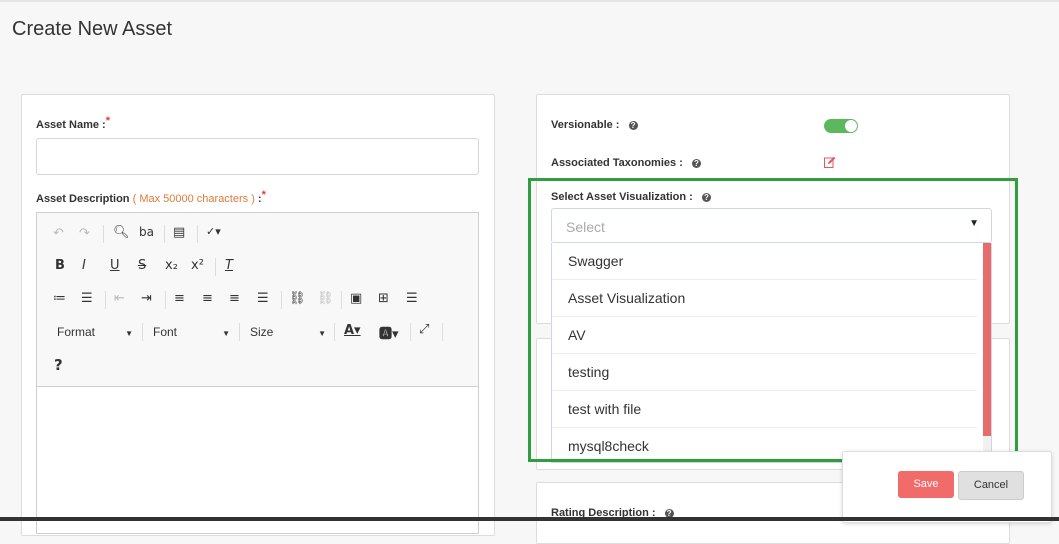 The image size is (1059, 544). Describe the element at coordinates (197, 265) in the screenshot. I see `superscript-icon: x²` at that location.